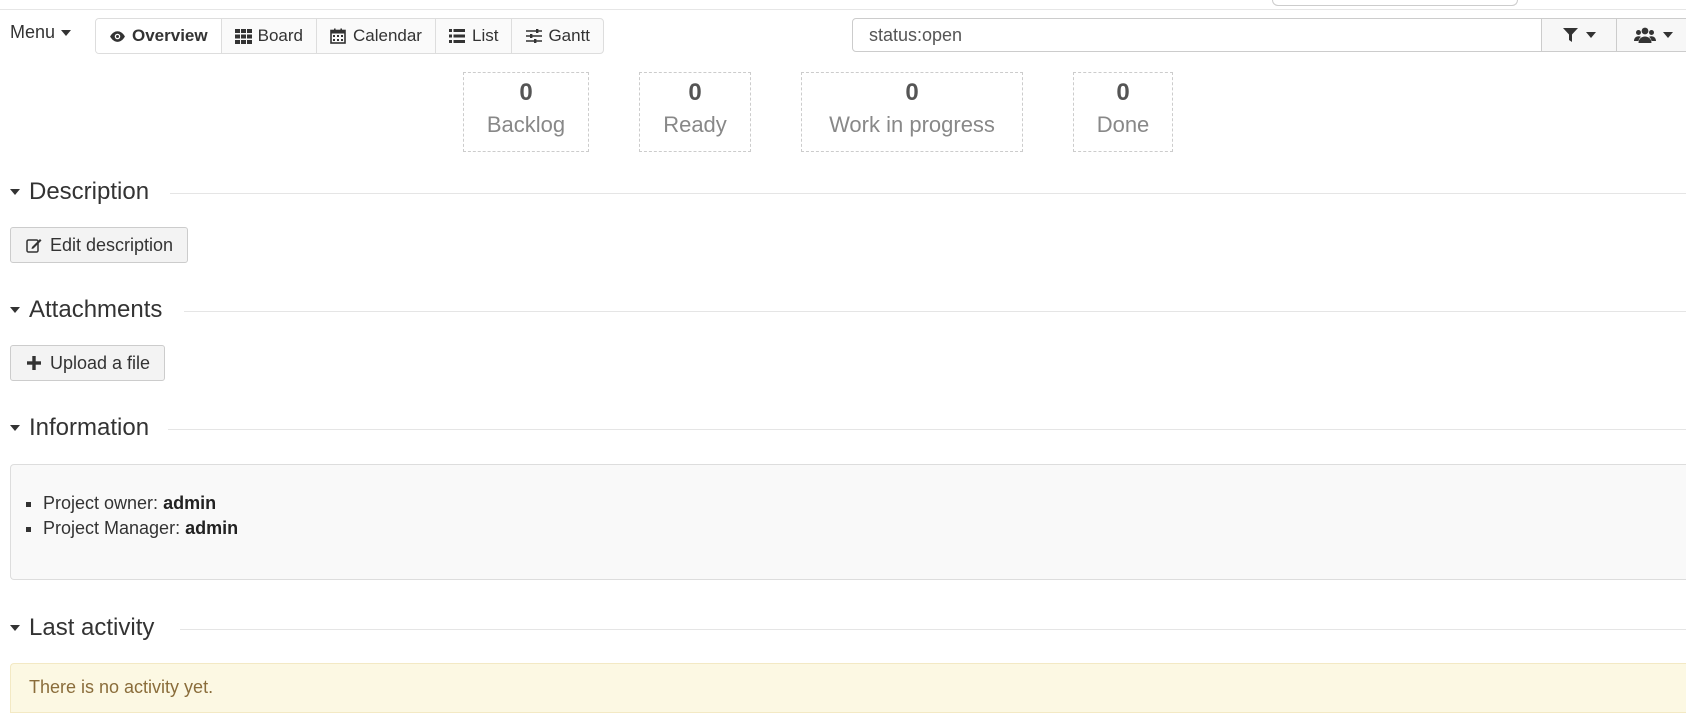  What do you see at coordinates (96, 309) in the screenshot?
I see `section-attachments-title: Attachments` at bounding box center [96, 309].